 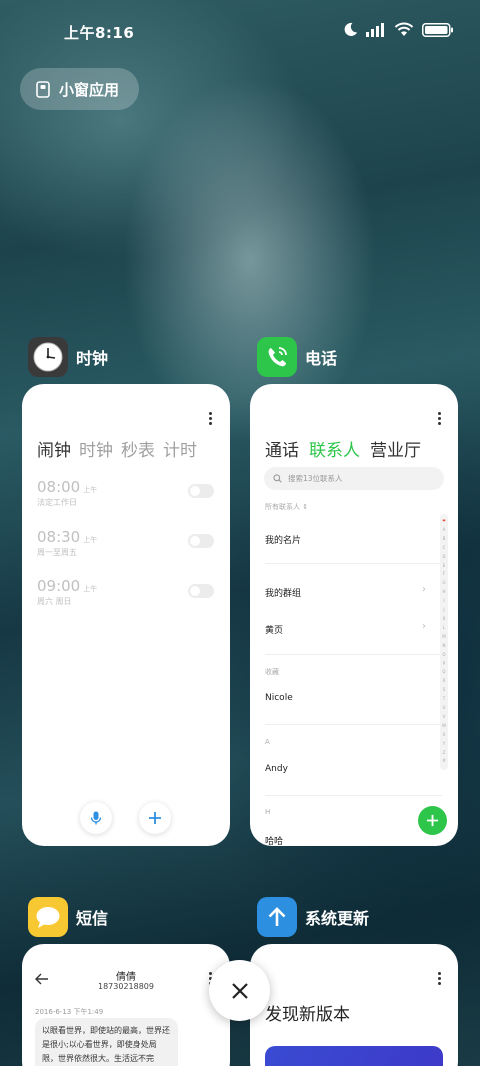 What do you see at coordinates (277, 478) in the screenshot?
I see `search-icon` at bounding box center [277, 478].